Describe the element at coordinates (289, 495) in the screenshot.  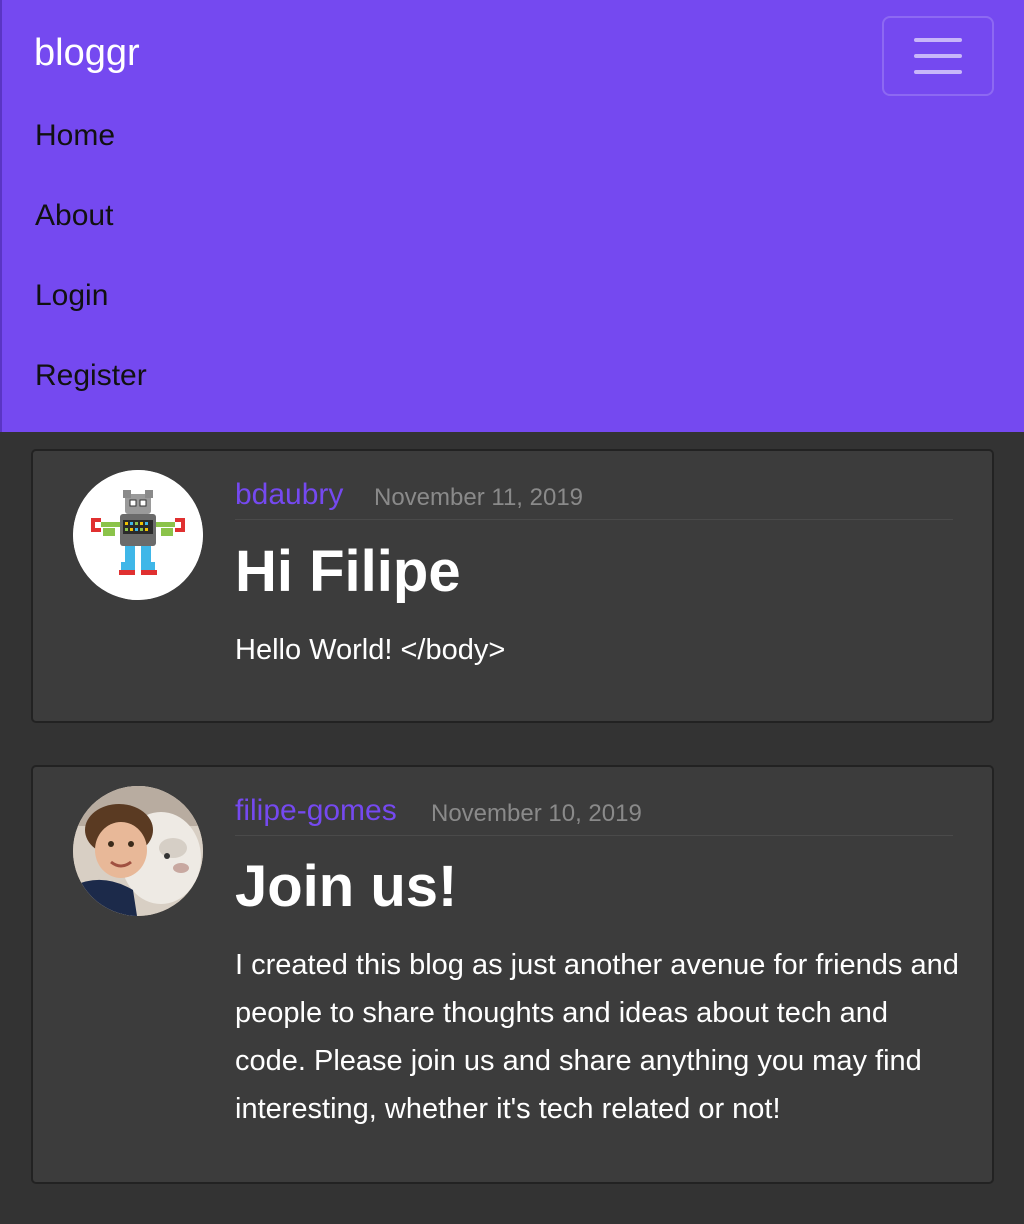
I see `author-link: bdaubry` at that location.